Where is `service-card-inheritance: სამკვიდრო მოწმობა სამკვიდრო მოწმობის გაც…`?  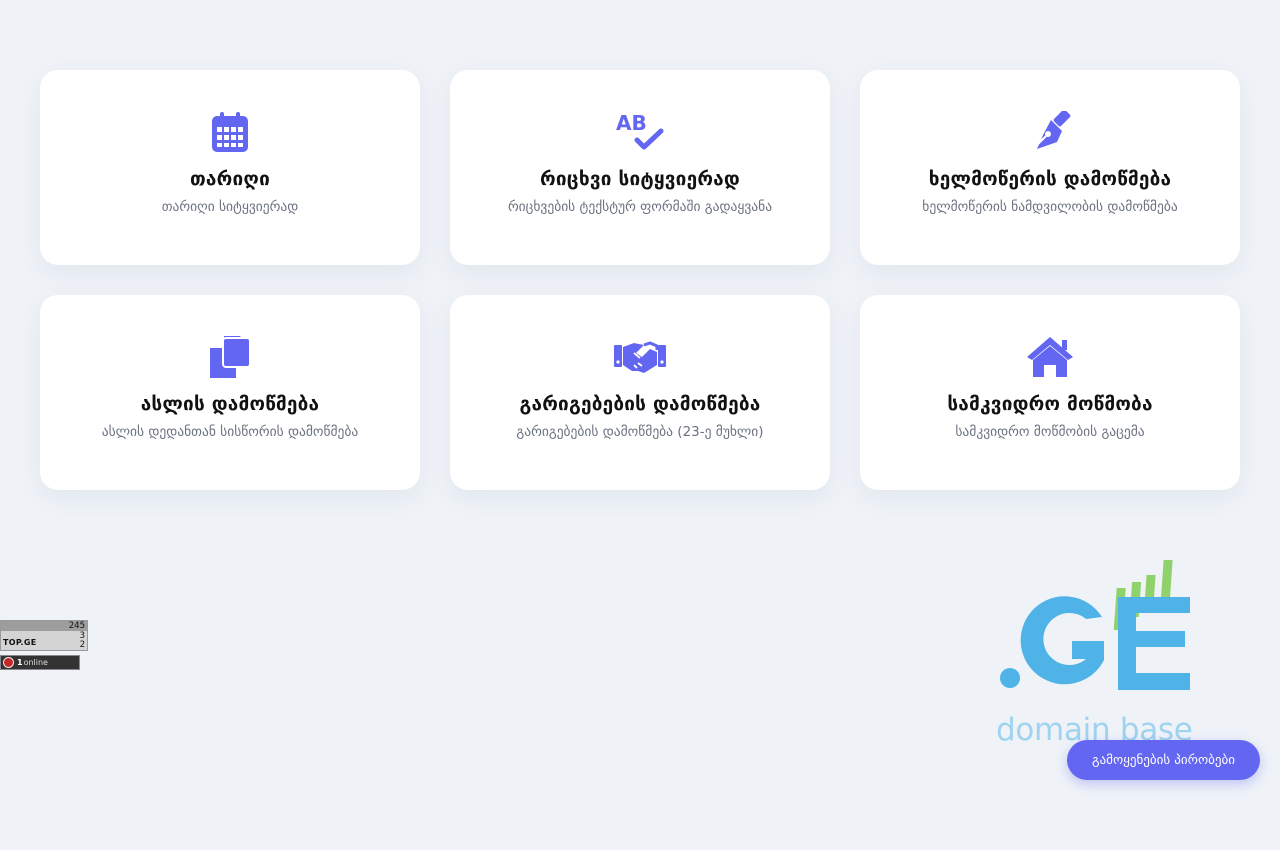 service-card-inheritance: სამკვიდრო მოწმობა სამკვიდრო მოწმობის გაც… is located at coordinates (1050, 392).